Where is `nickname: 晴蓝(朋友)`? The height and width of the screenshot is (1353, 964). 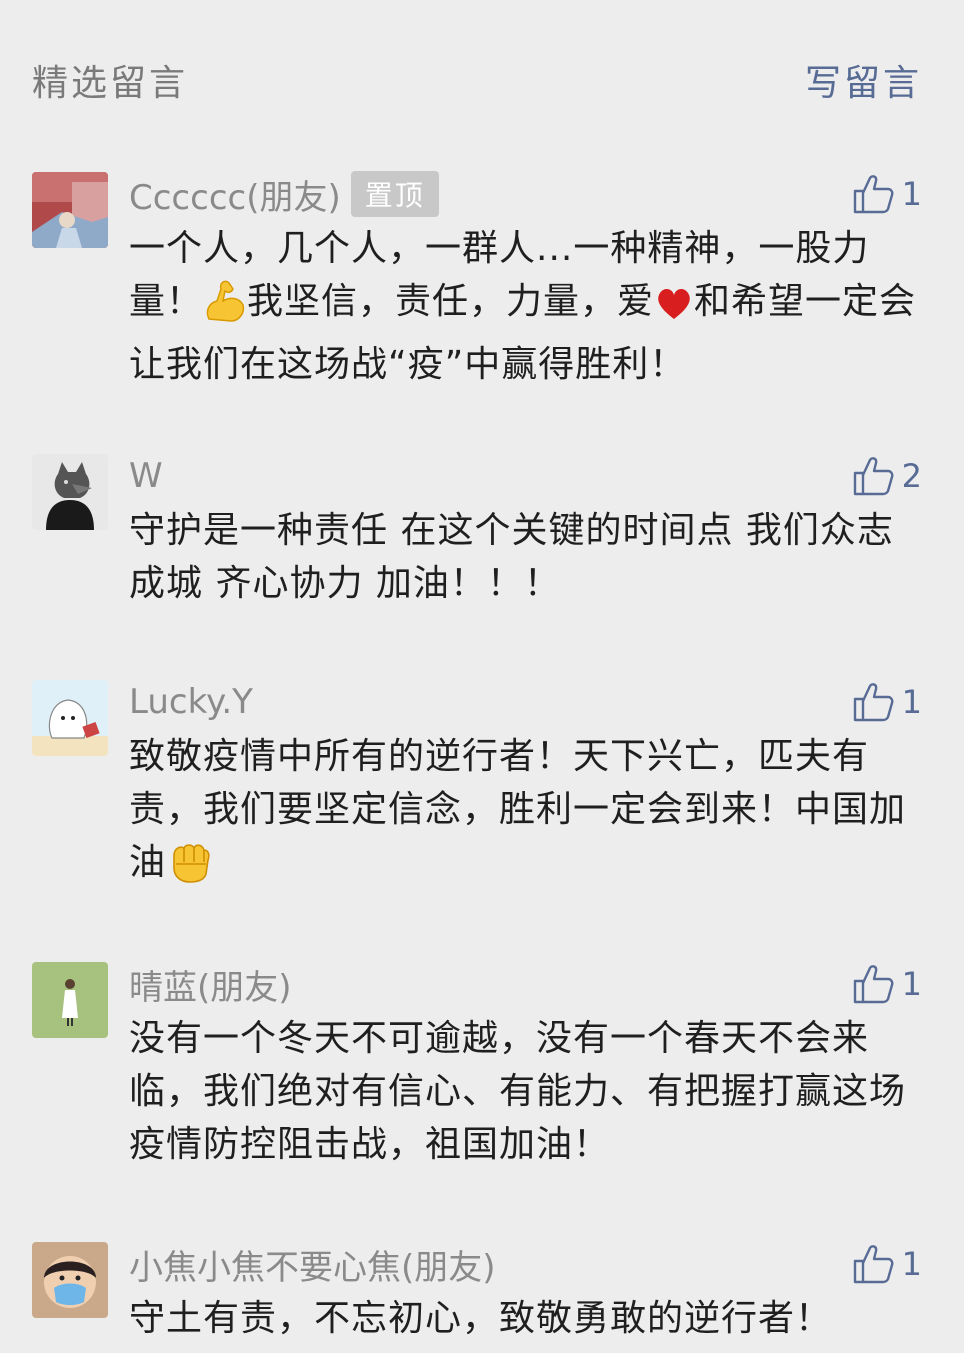 nickname: 晴蓝(朋友) is located at coordinates (210, 984).